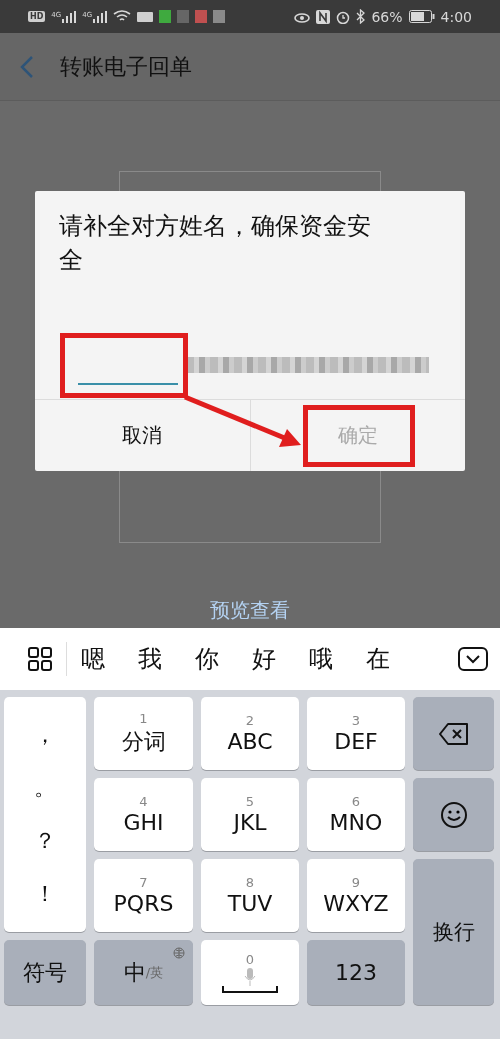 The image size is (500, 1039). Describe the element at coordinates (109, 659) in the screenshot. I see `candidate-word: 嗯` at that location.